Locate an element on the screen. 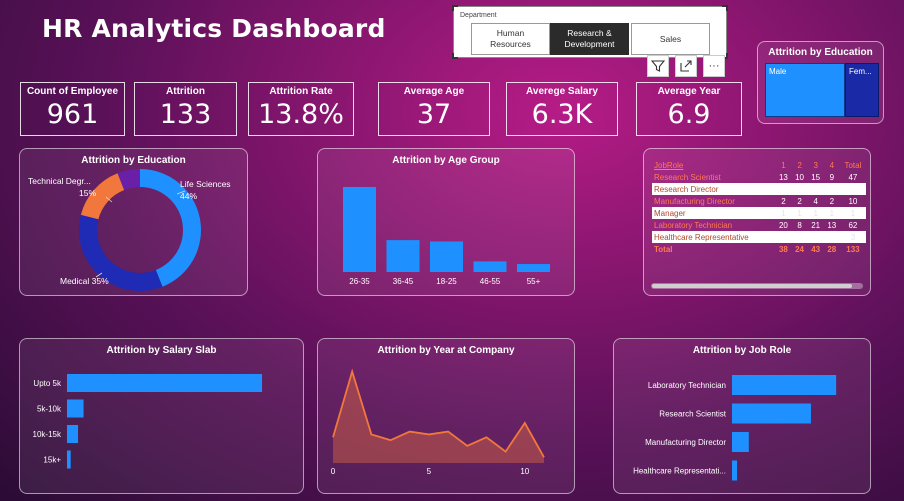  donut-label-life-sciences-pct: 44% is located at coordinates (188, 196).